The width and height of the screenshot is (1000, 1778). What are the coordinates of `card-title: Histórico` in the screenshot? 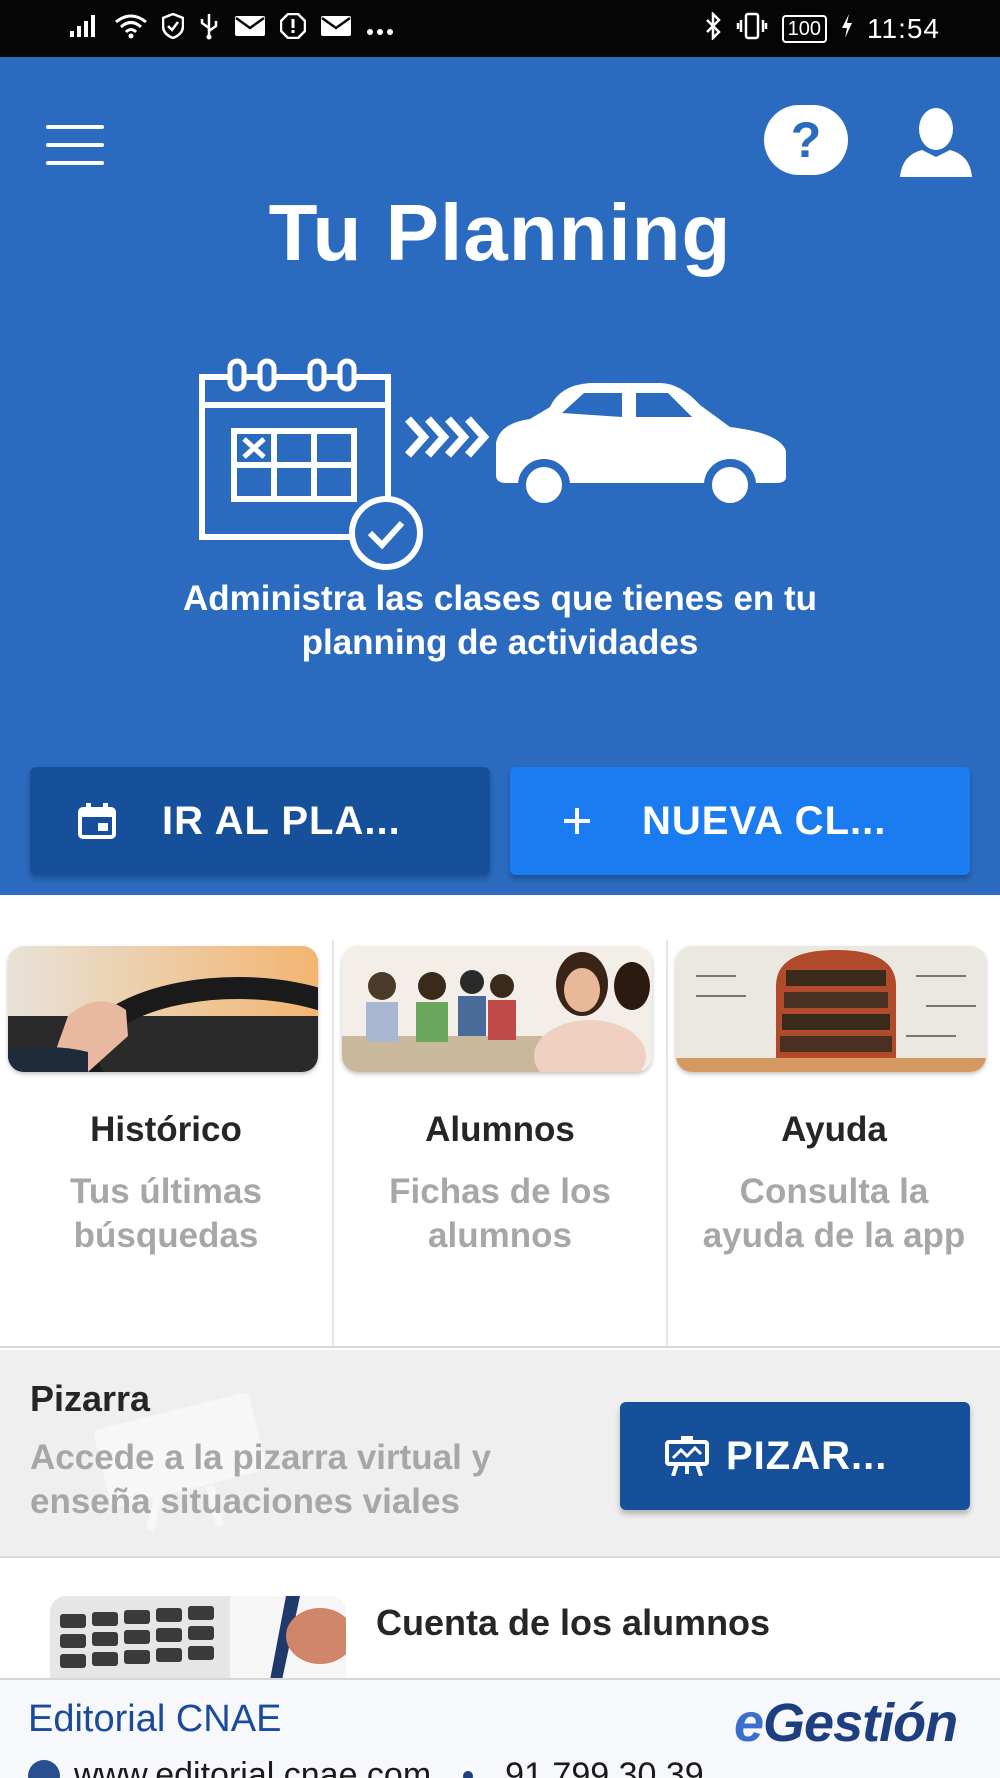 It's located at (166, 1129).